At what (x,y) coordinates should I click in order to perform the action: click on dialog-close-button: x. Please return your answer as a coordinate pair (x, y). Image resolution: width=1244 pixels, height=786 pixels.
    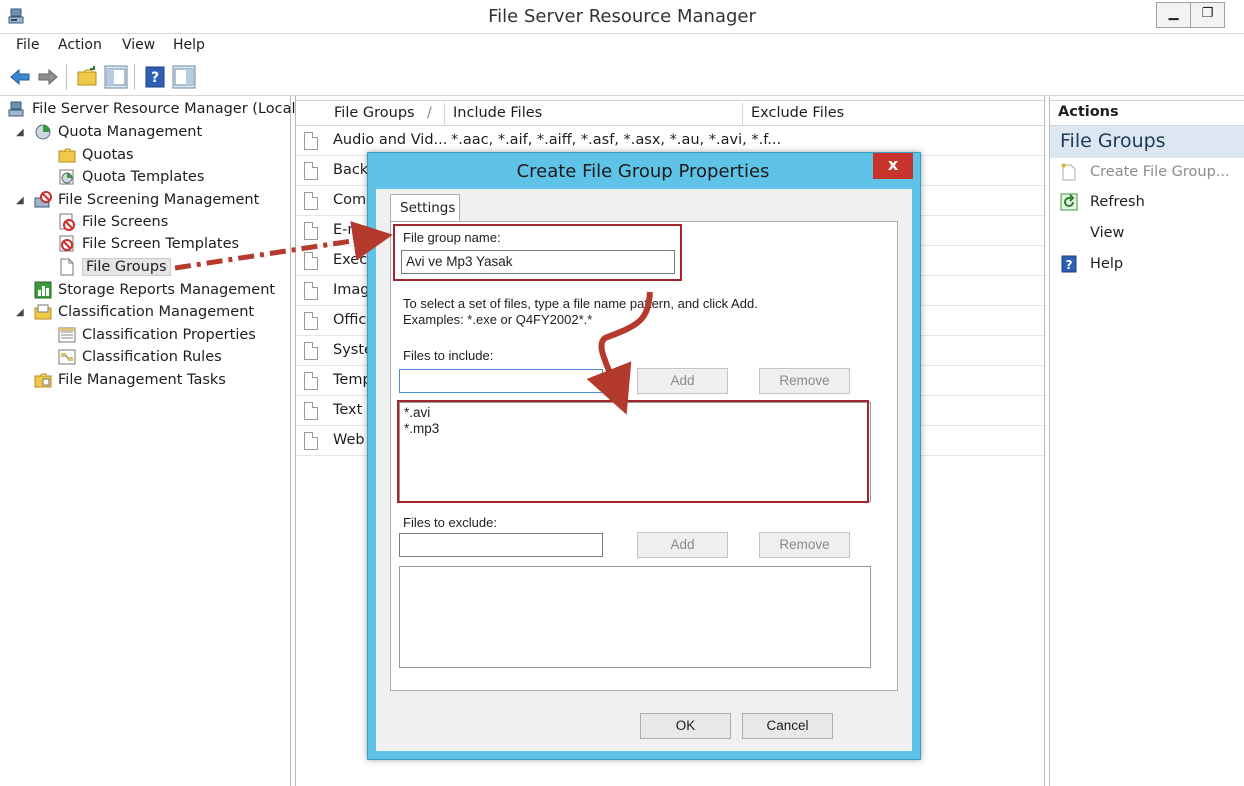
    Looking at the image, I should click on (893, 166).